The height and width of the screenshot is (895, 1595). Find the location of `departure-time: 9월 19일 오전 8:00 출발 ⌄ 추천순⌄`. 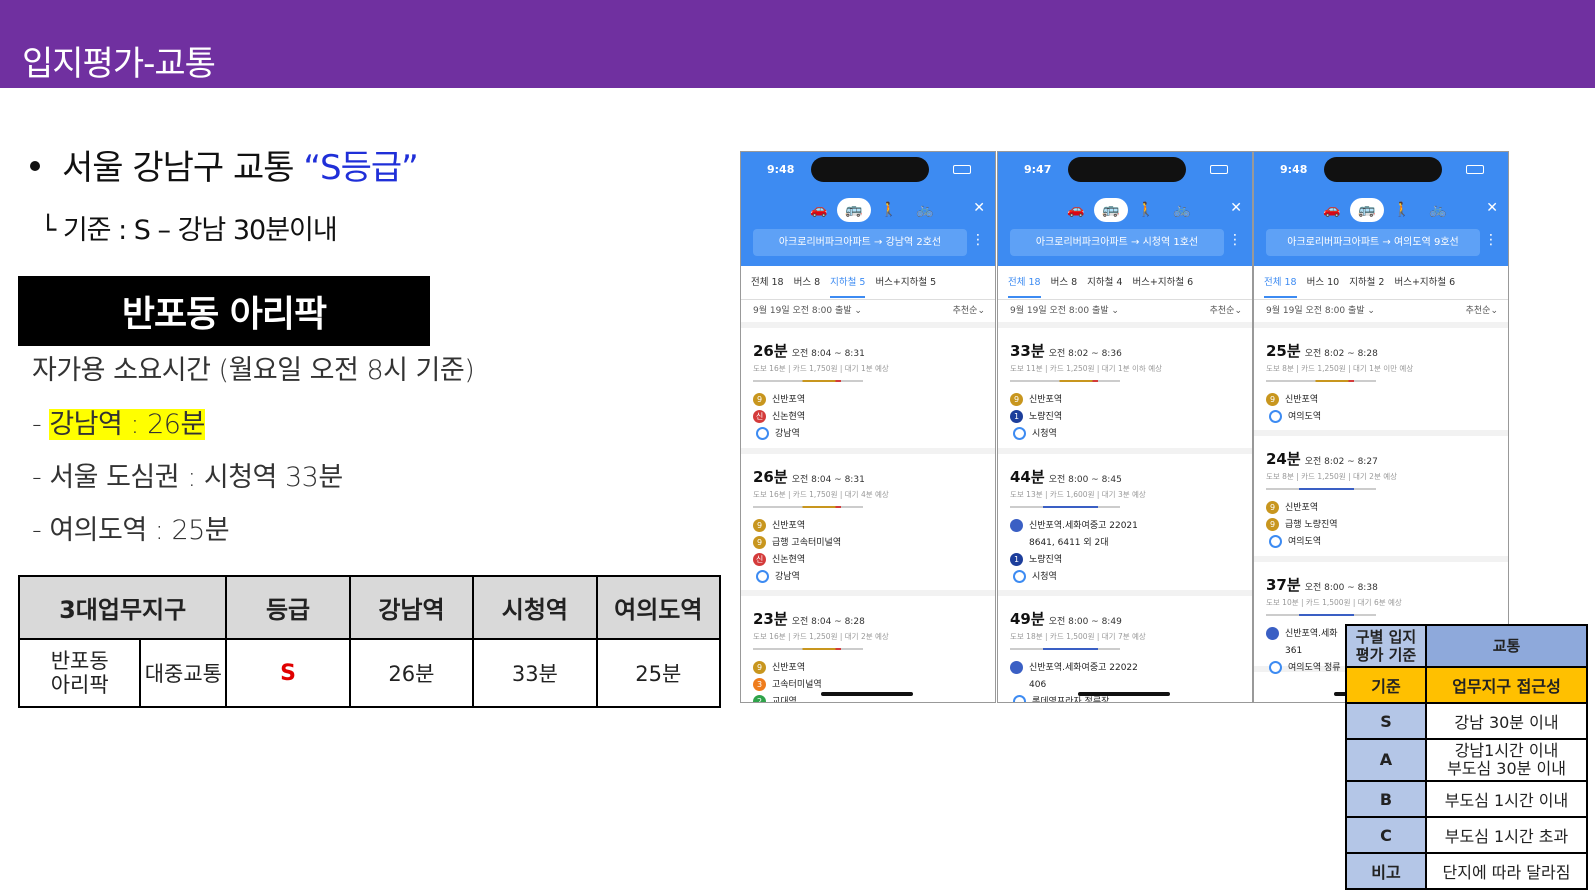

departure-time: 9월 19일 오전 8:00 출발 ⌄ 추천순⌄ is located at coordinates (1381, 314).